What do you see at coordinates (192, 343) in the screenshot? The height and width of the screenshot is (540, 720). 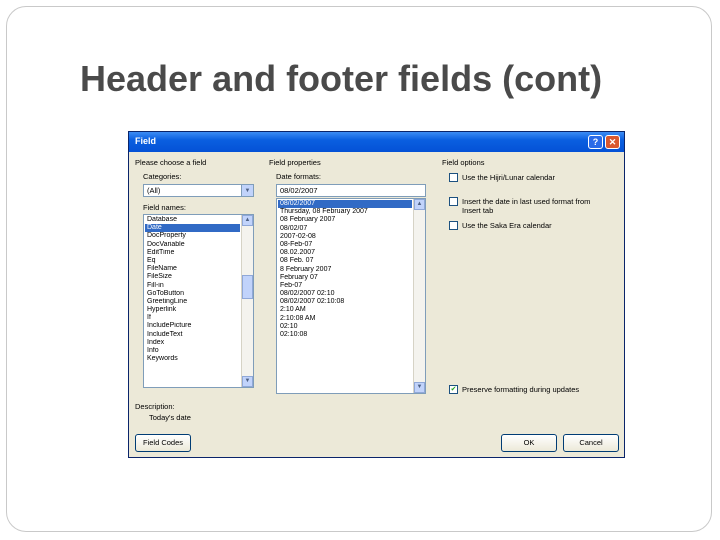 I see `field-name-item: Index` at bounding box center [192, 343].